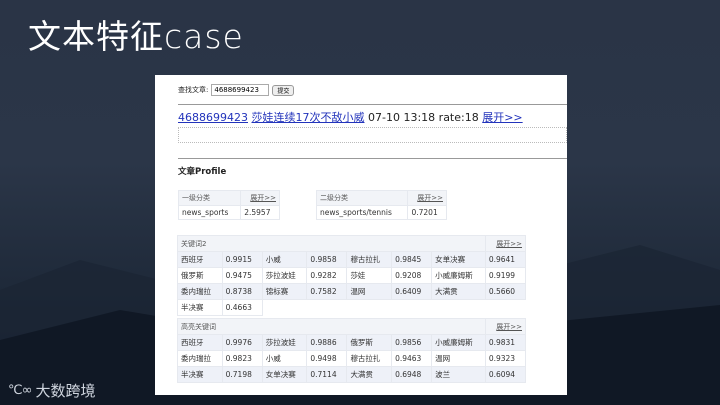 This screenshot has width=720, height=405. Describe the element at coordinates (502, 117) in the screenshot. I see `article-expand-link: 展开>>` at that location.